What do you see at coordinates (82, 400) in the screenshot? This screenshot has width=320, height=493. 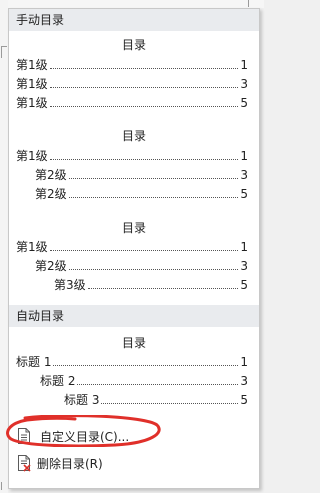 I see `toc-row-label: 标题 3` at bounding box center [82, 400].